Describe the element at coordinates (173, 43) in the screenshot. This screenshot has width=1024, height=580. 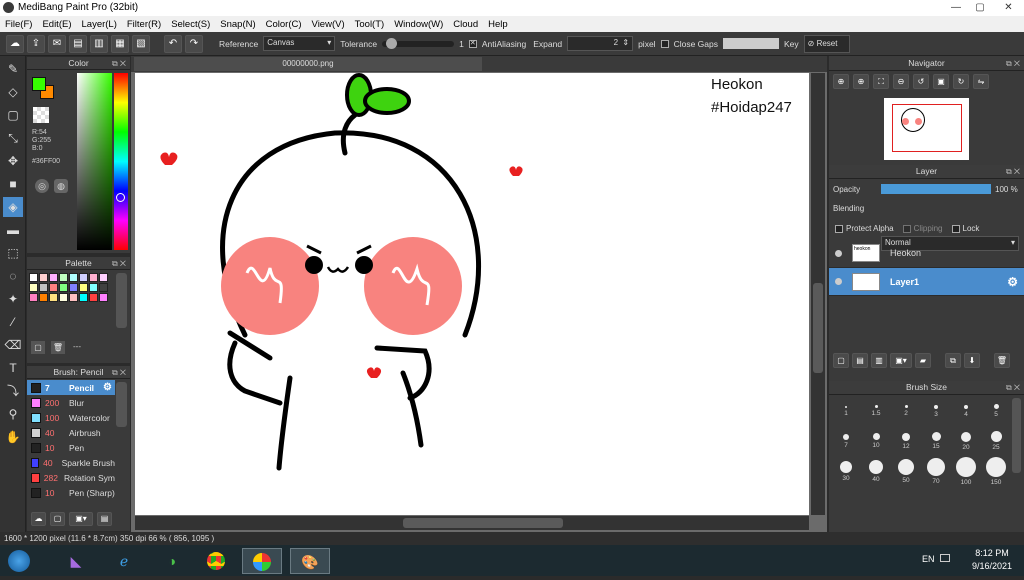
I see `undo-icon: ↶` at that location.